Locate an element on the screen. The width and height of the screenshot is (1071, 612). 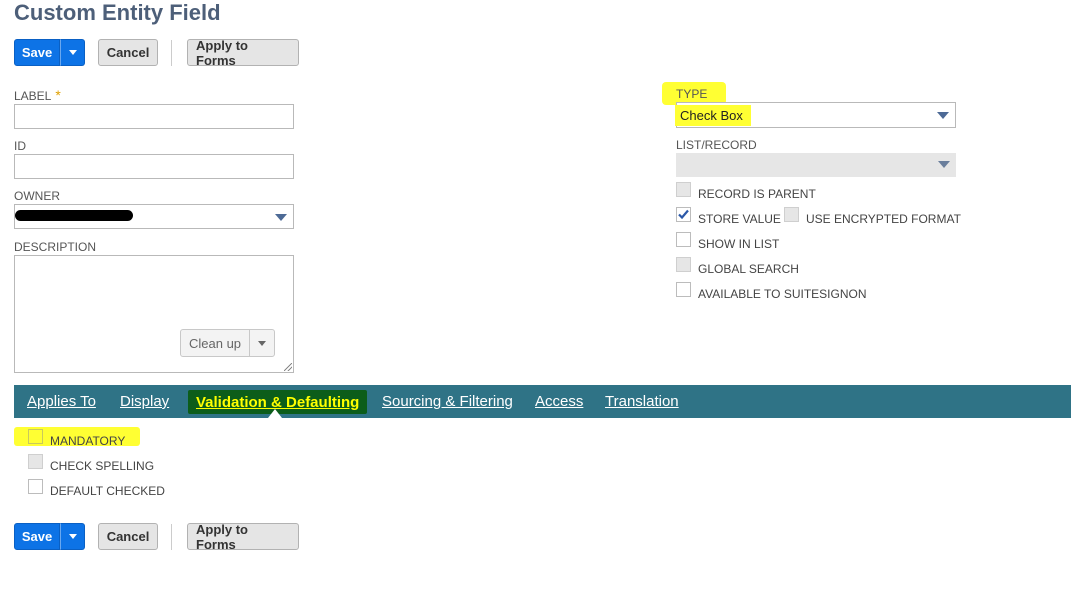
store-value-checkbox is located at coordinates (683, 214).